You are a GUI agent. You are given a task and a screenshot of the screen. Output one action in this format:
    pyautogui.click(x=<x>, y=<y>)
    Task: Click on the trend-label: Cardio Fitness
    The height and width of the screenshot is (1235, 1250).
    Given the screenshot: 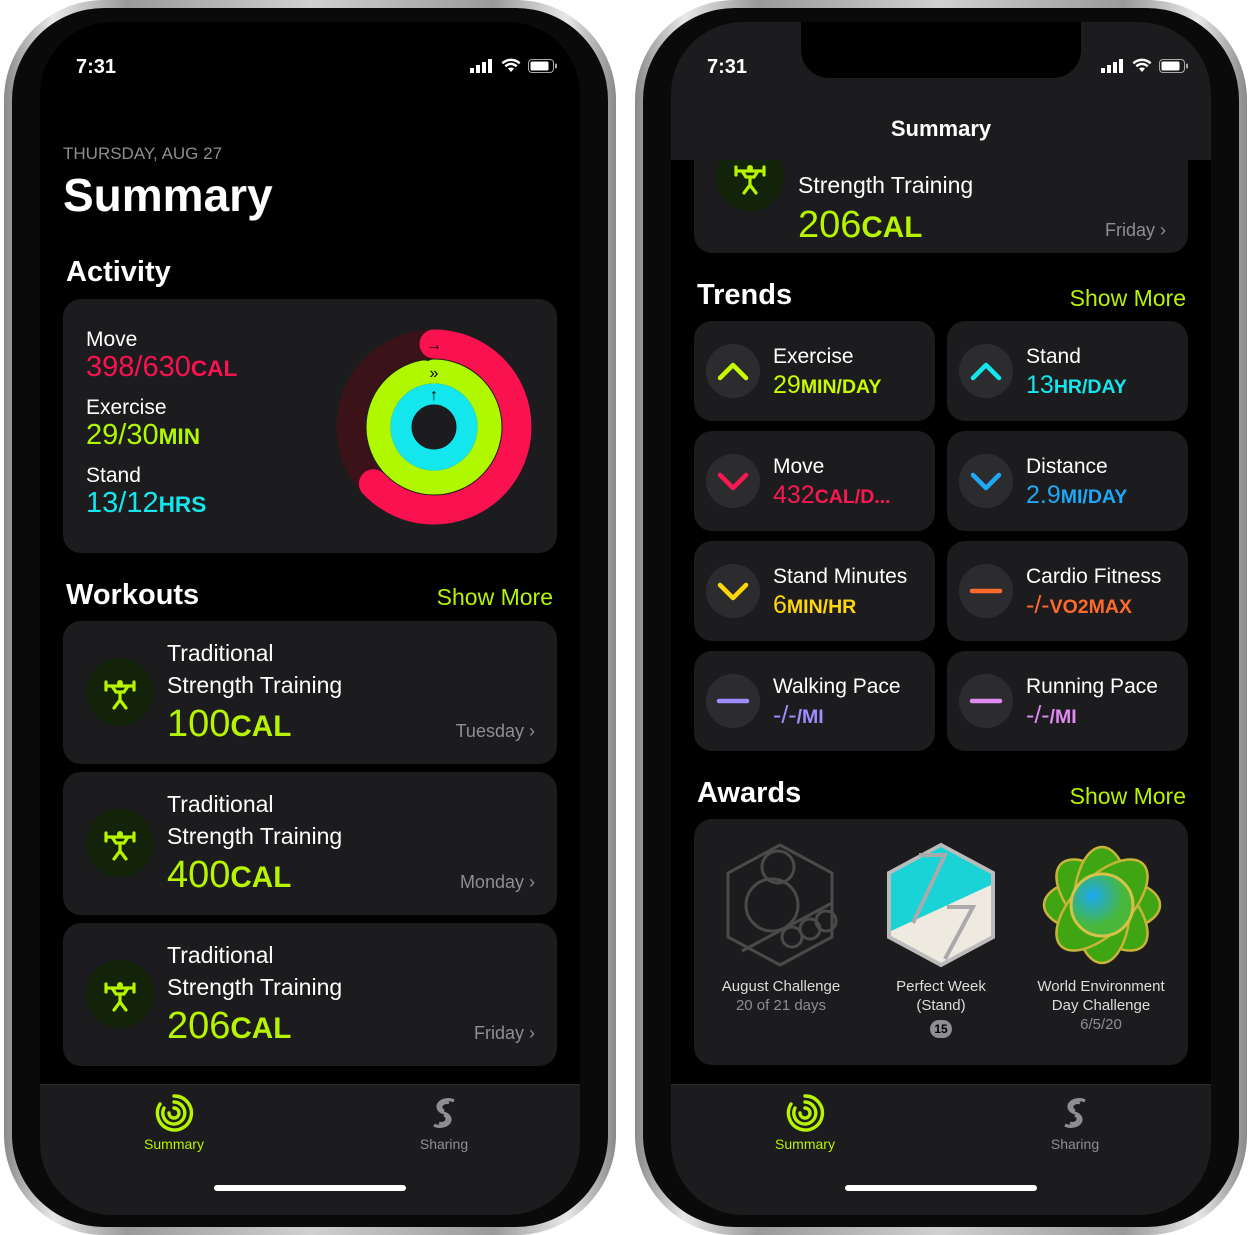 What is the action you would take?
    pyautogui.click(x=1094, y=576)
    